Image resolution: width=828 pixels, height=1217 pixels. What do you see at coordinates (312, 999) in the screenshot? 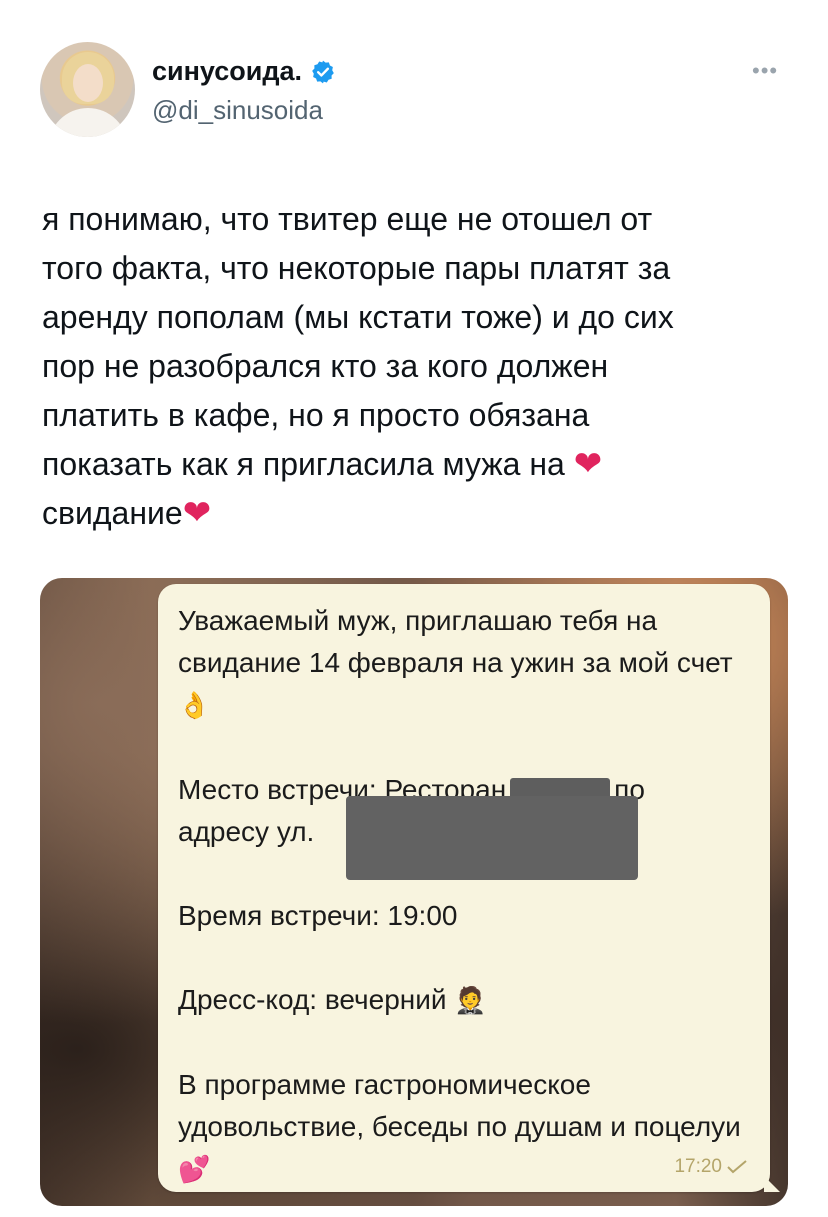
I see `message-dress-code: Дресс-код: вечерний` at bounding box center [312, 999].